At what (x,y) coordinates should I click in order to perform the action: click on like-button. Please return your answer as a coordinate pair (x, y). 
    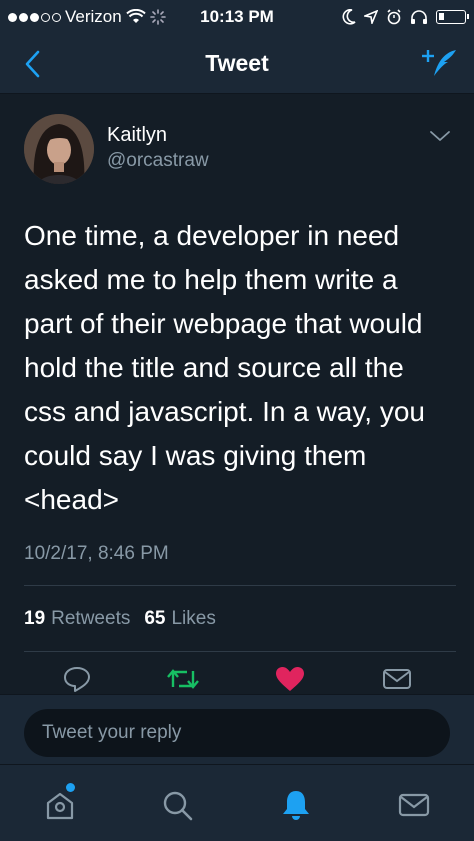
    Looking at the image, I should click on (290, 679).